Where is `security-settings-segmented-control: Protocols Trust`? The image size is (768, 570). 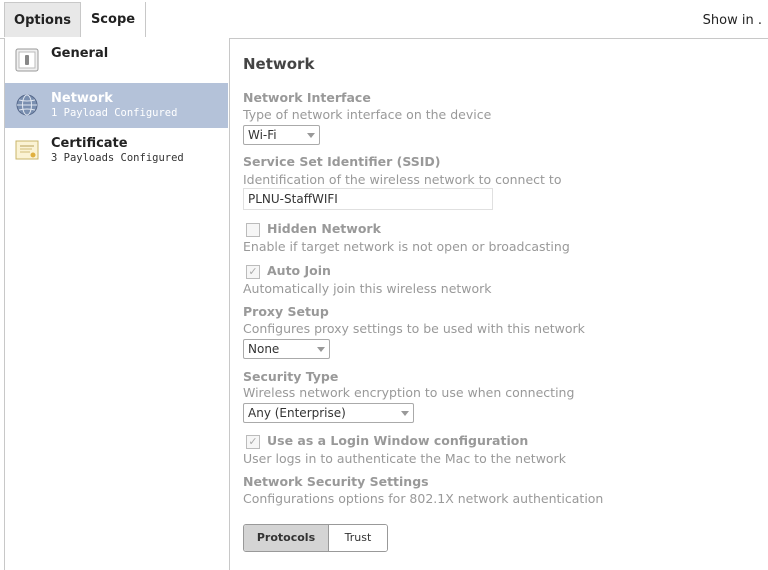 security-settings-segmented-control: Protocols Trust is located at coordinates (315, 538).